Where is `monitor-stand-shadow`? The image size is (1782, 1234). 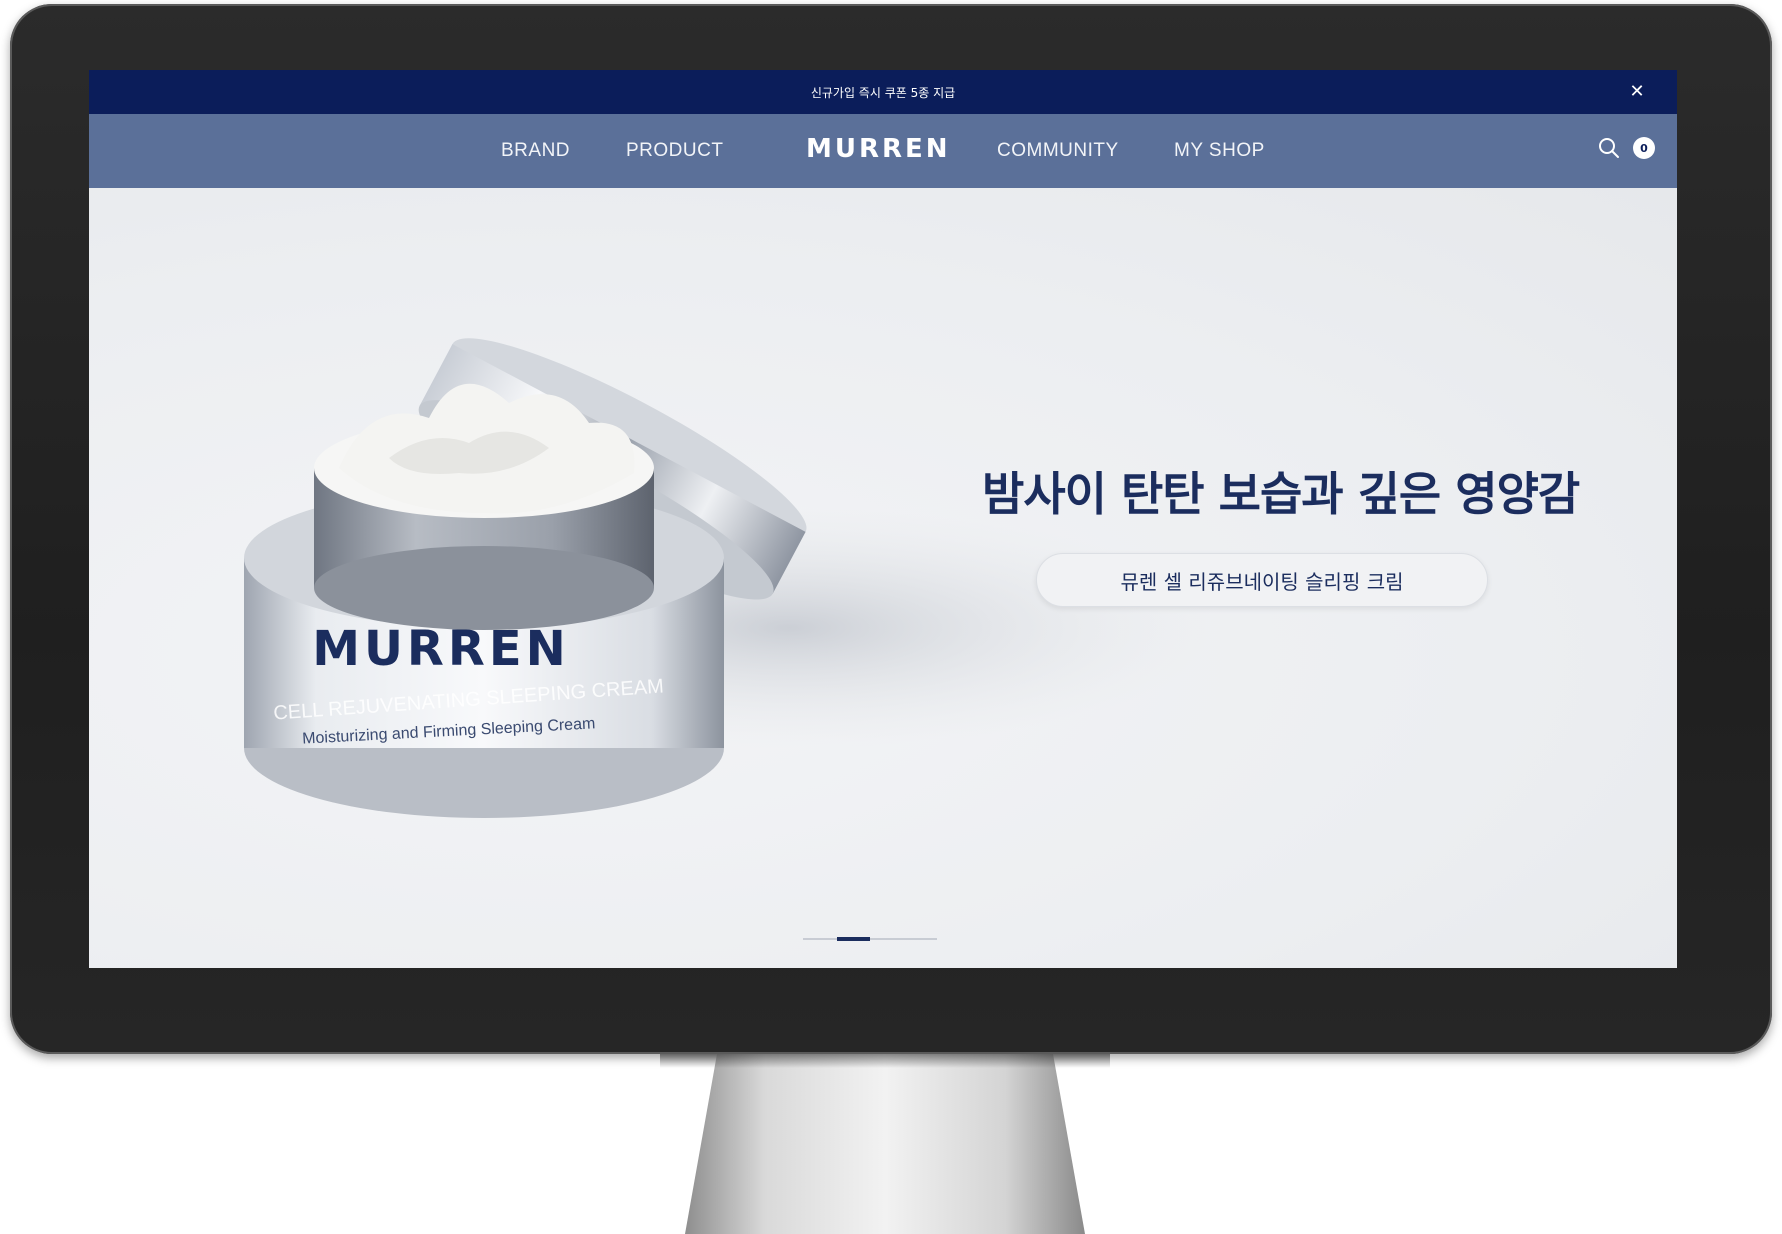 monitor-stand-shadow is located at coordinates (885, 1061).